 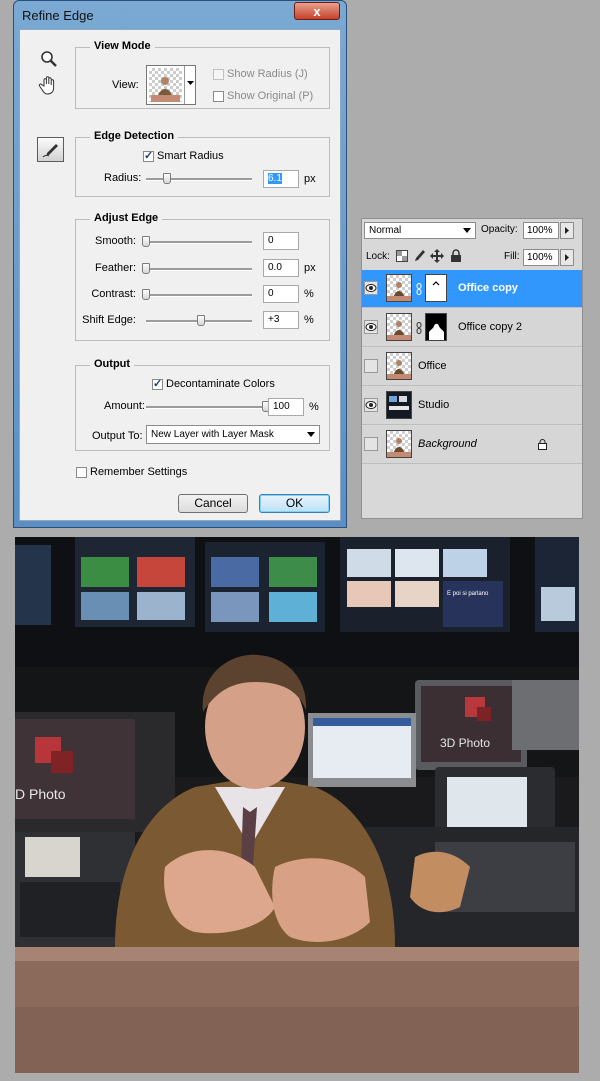 I want to click on layer-row-office: Office, so click(x=472, y=367).